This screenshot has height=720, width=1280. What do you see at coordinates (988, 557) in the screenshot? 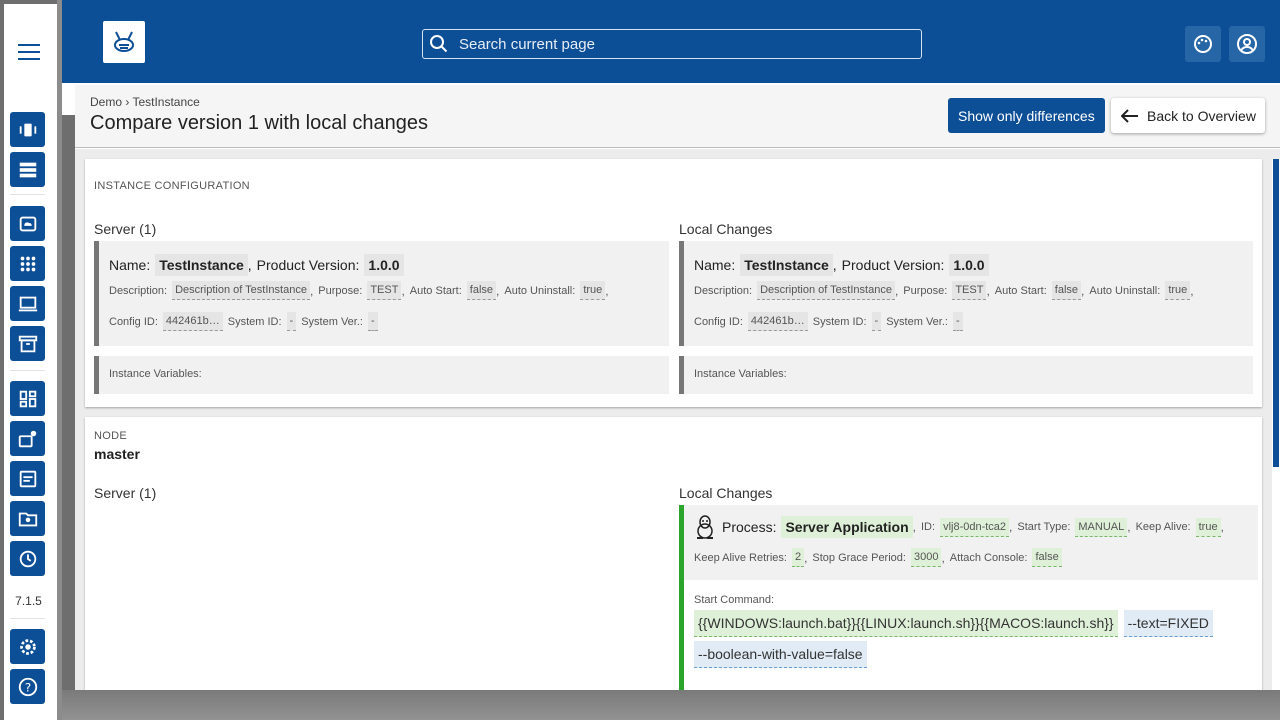
I see `attach-console-label: Attach Console:` at bounding box center [988, 557].